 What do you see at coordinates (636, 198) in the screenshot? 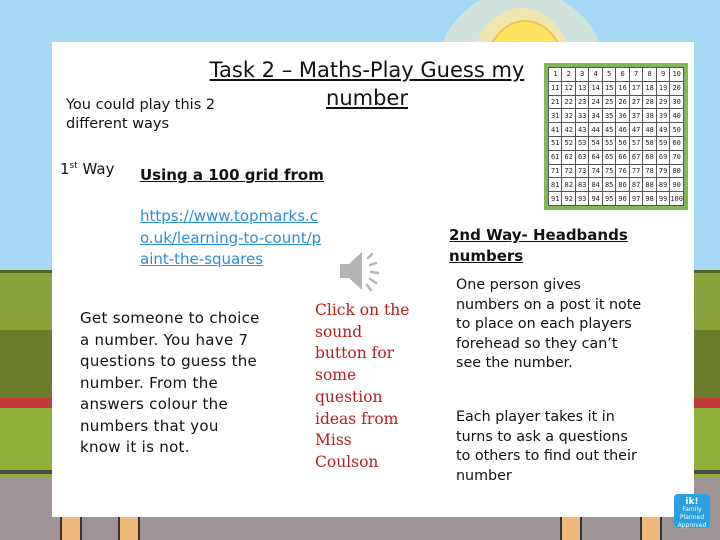
I see `grid-cell: 97` at bounding box center [636, 198].